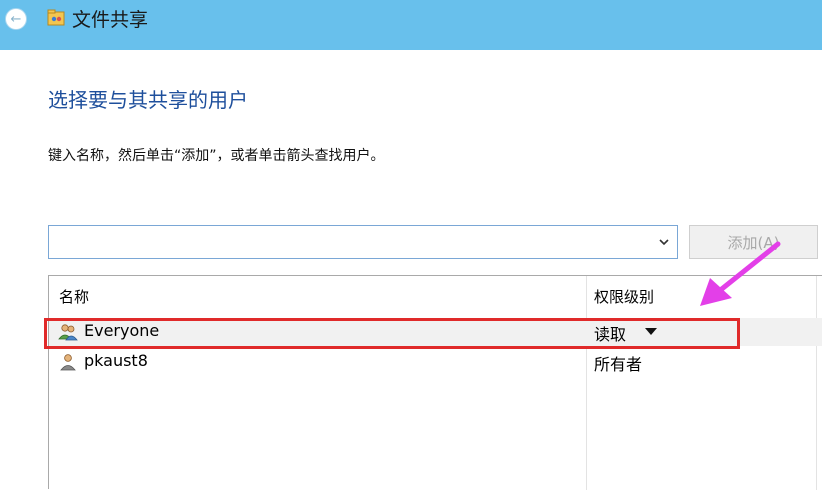  I want to click on user-icon, so click(68, 362).